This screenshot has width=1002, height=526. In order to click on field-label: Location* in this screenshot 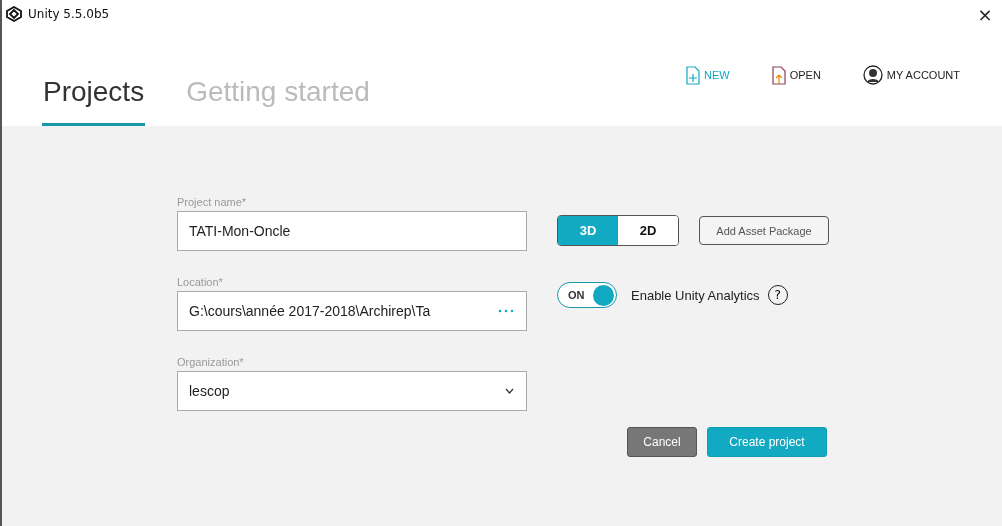, I will do `click(200, 282)`.